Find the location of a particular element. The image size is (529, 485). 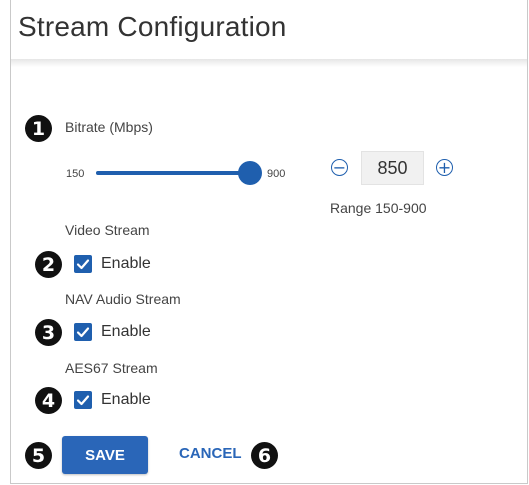

plus-icon: + is located at coordinates (444, 167).